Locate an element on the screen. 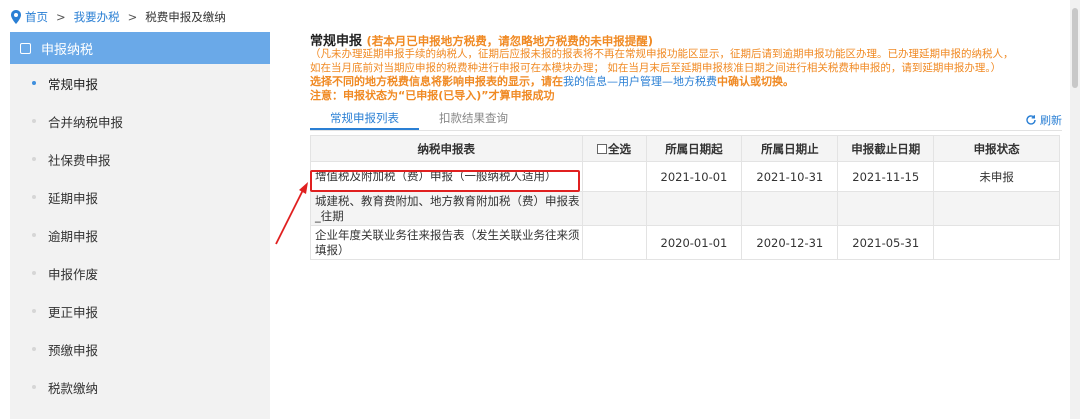 The height and width of the screenshot is (419, 1080). deadline-cell: 2021-05-31 is located at coordinates (886, 242).